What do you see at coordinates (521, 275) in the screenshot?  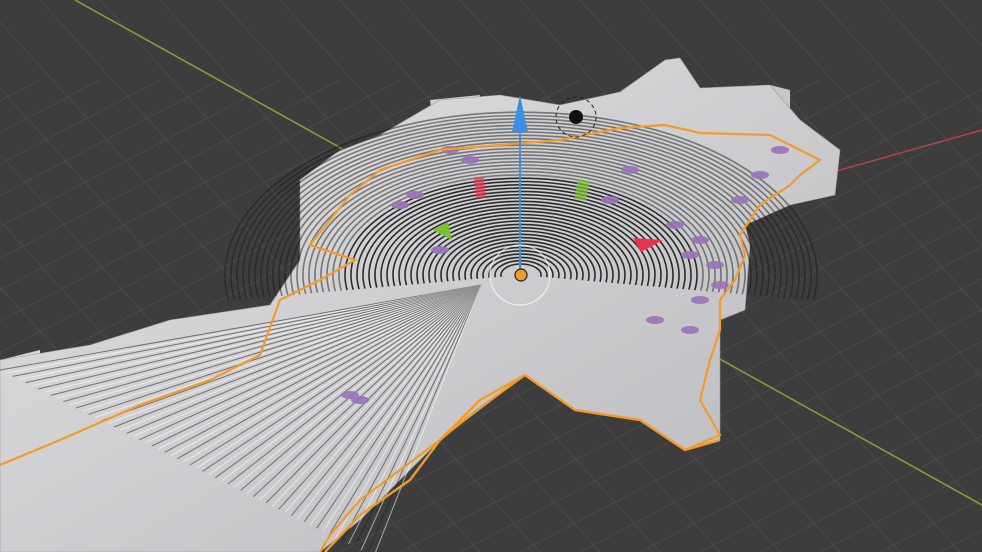 I see `object-origin-icon` at bounding box center [521, 275].